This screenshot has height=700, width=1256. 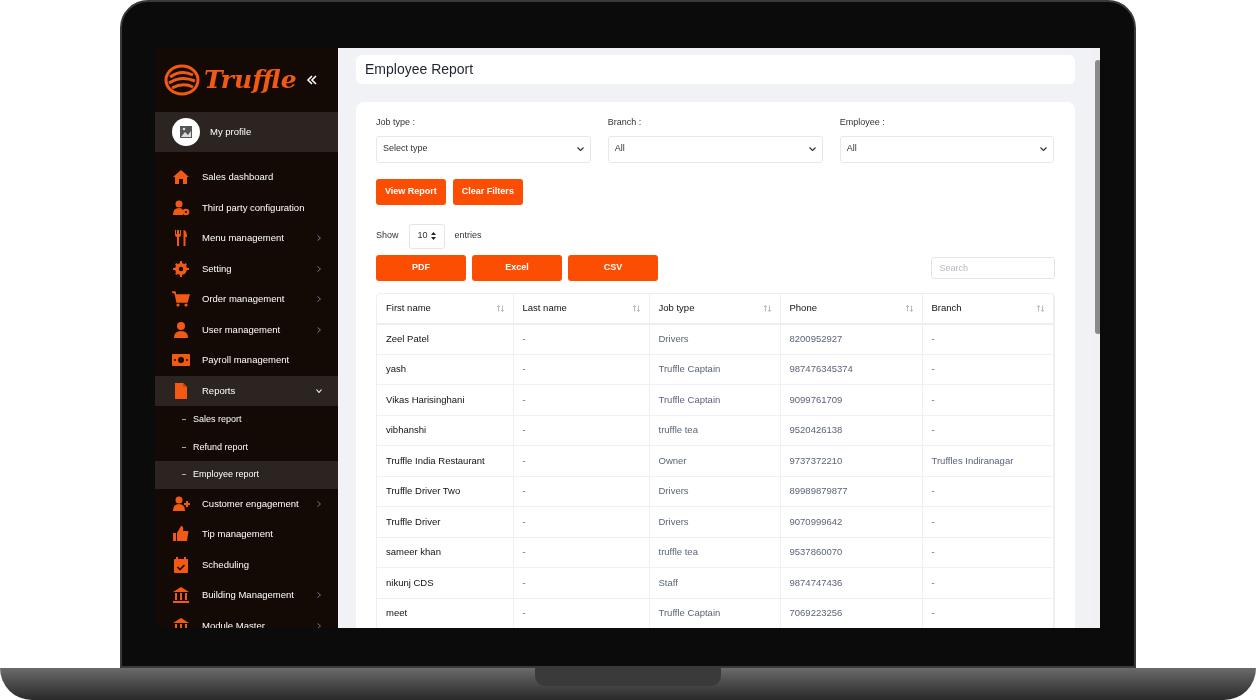 What do you see at coordinates (246, 329) in the screenshot?
I see `sidebar-item: User management` at bounding box center [246, 329].